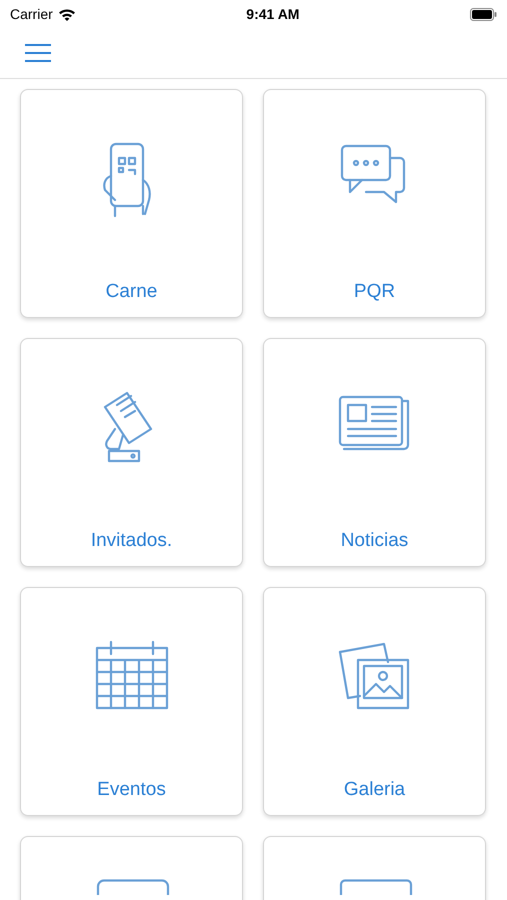 The height and width of the screenshot is (900, 507). What do you see at coordinates (375, 790) in the screenshot?
I see `tile-label: Galeria` at bounding box center [375, 790].